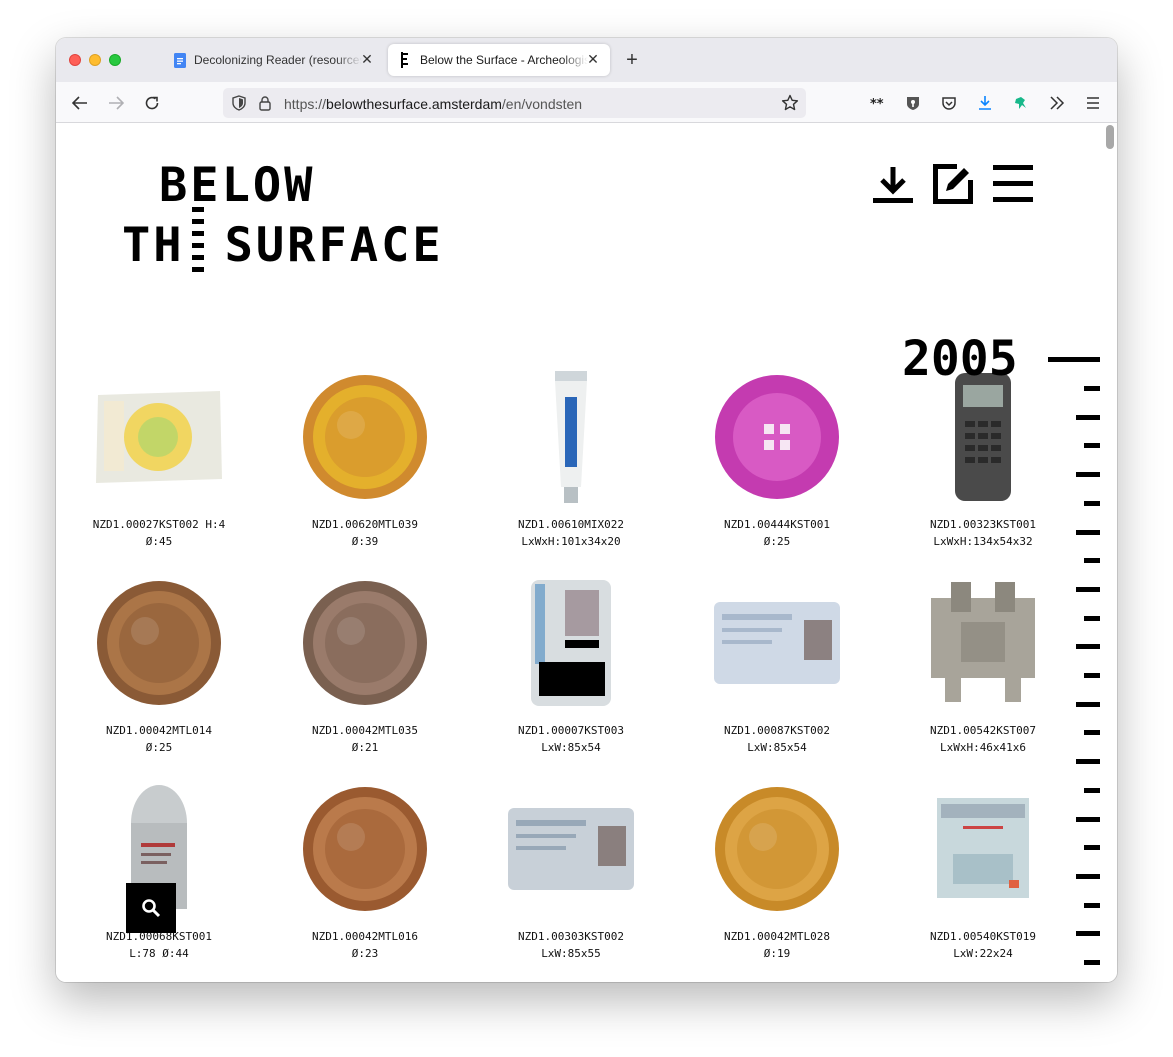  Describe the element at coordinates (571, 747) in the screenshot. I see `find-dimensions: LxW:85x54` at that location.